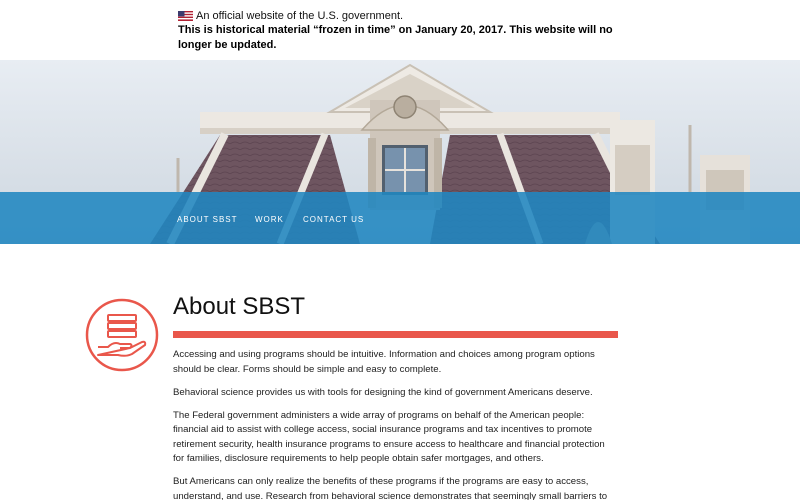  What do you see at coordinates (122, 335) in the screenshot?
I see `hand-holding-stack-icon` at bounding box center [122, 335].